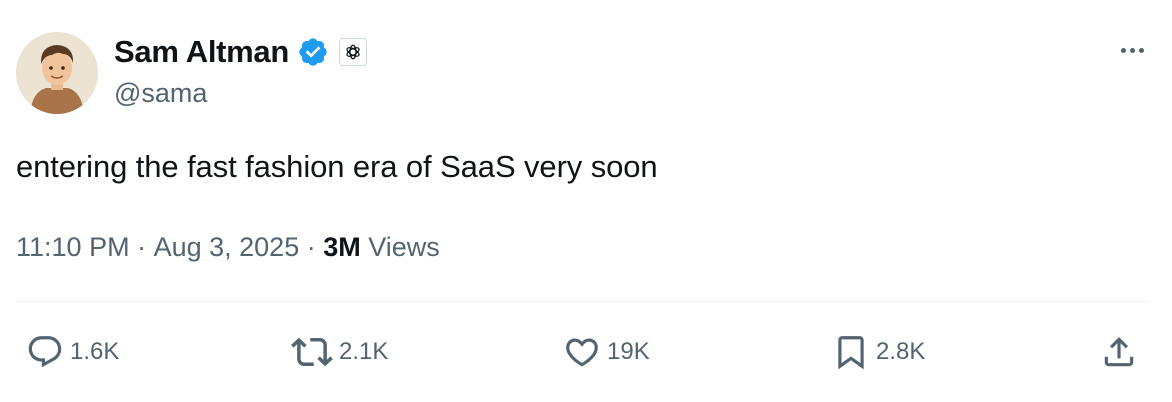  Describe the element at coordinates (342, 247) in the screenshot. I see `views-count: 3M` at that location.